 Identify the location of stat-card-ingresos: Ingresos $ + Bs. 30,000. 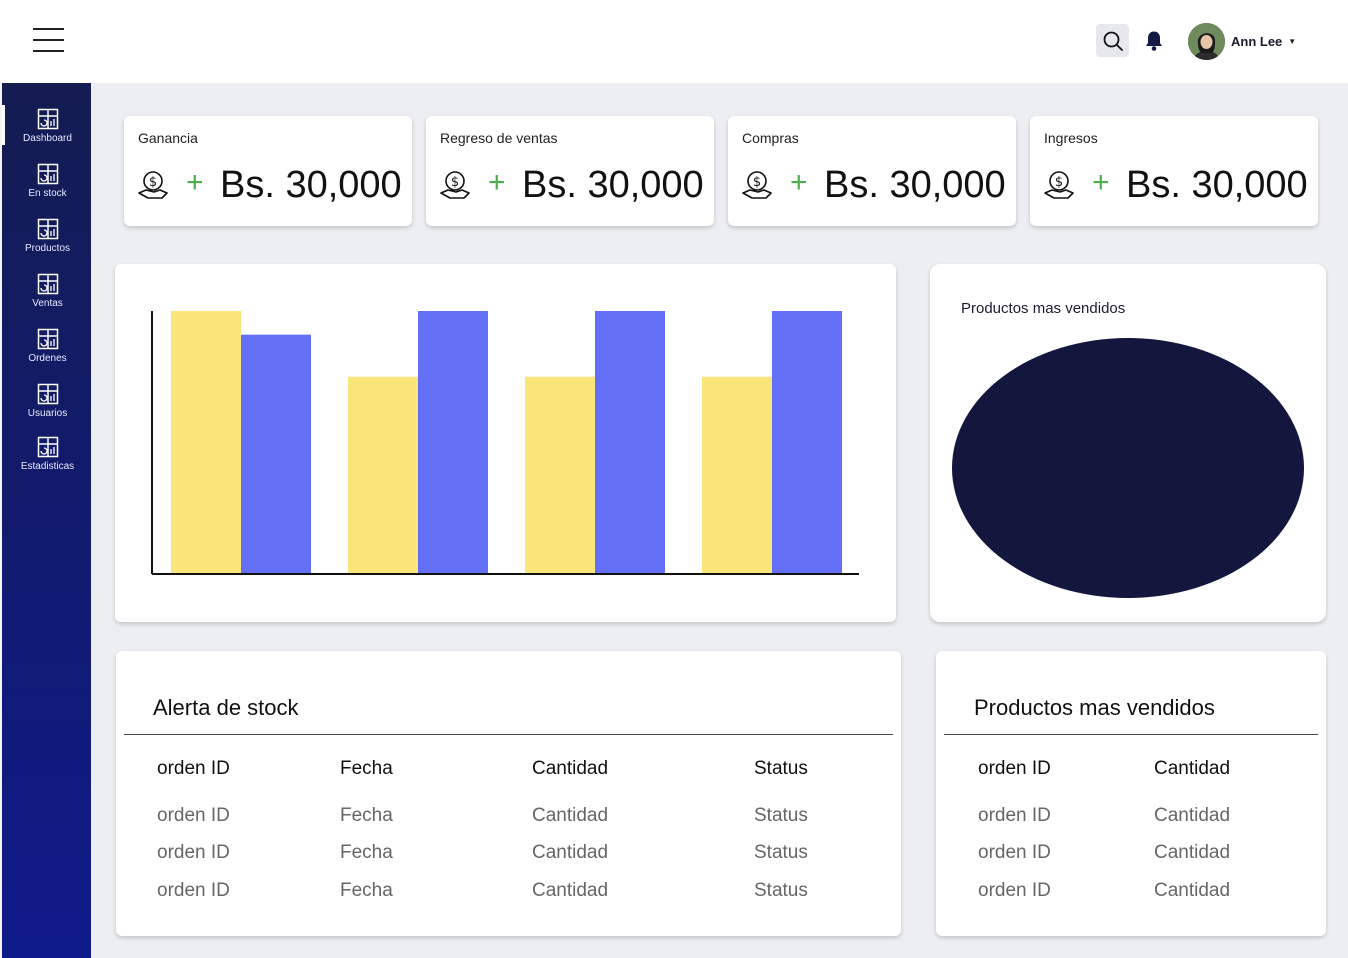
(1174, 171).